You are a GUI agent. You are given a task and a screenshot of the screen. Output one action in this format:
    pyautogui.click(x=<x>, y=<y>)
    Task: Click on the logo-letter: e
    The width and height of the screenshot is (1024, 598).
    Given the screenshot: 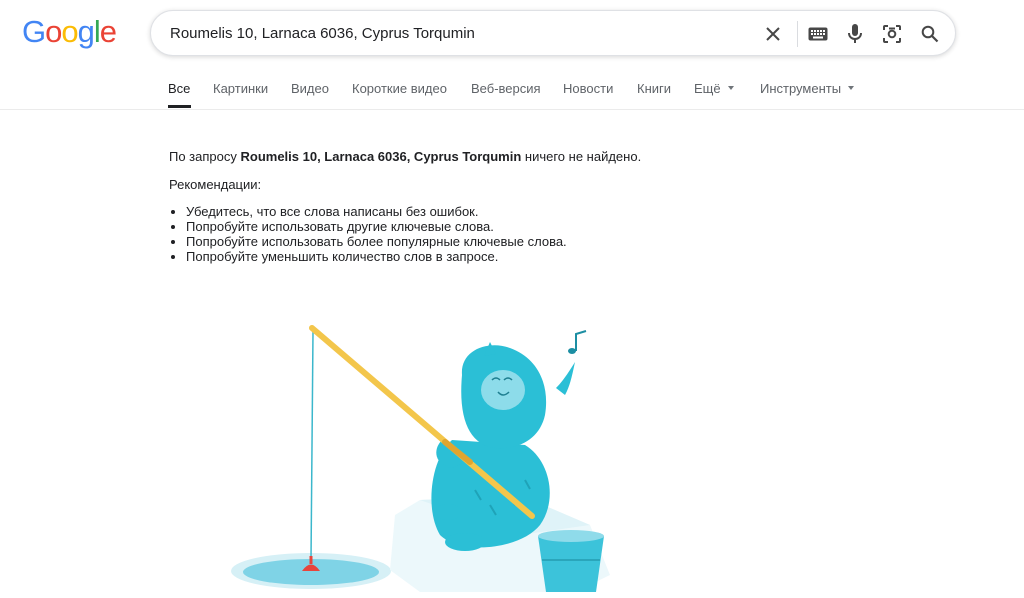 What is the action you would take?
    pyautogui.click(x=108, y=31)
    